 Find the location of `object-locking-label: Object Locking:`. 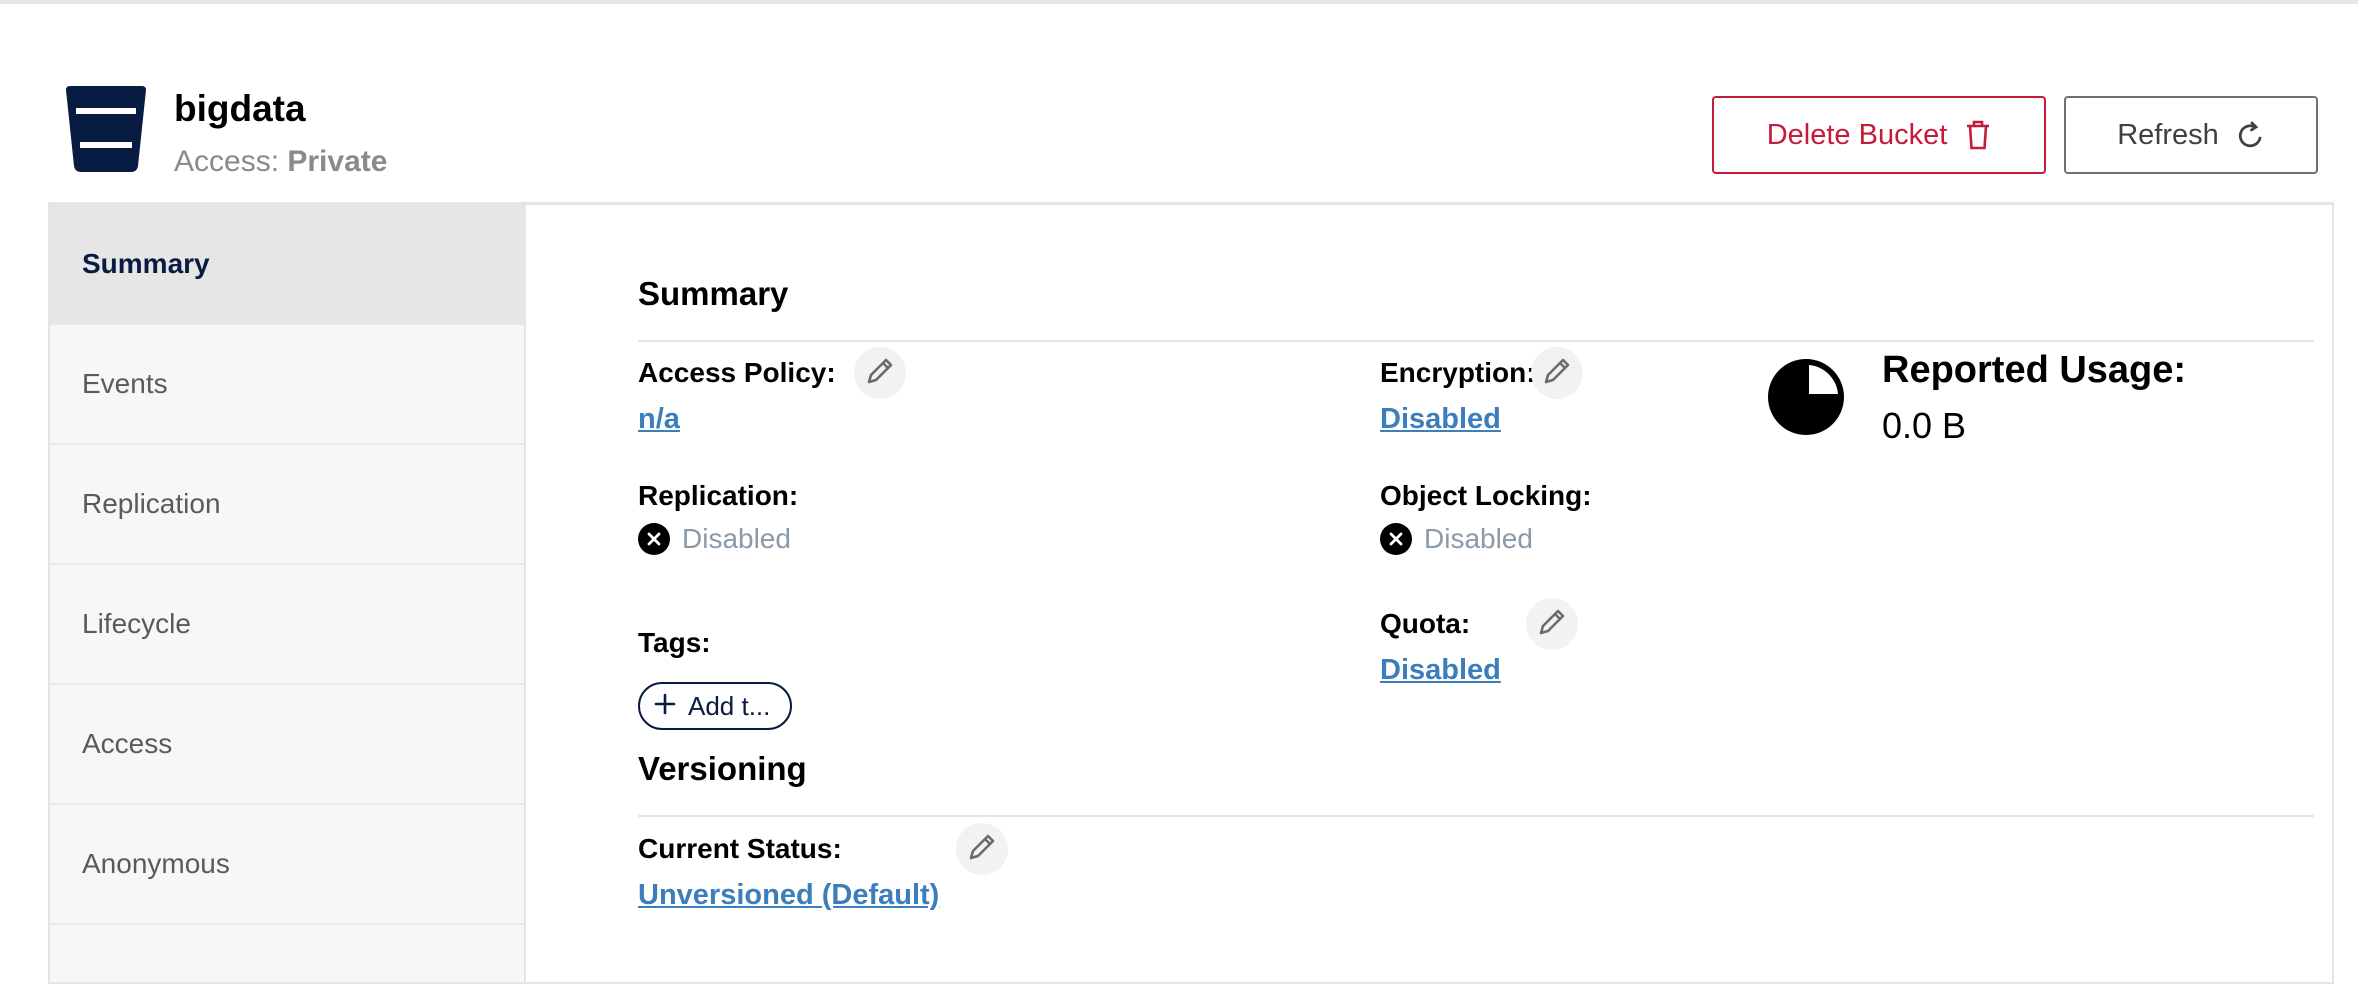

object-locking-label: Object Locking: is located at coordinates (1486, 495).